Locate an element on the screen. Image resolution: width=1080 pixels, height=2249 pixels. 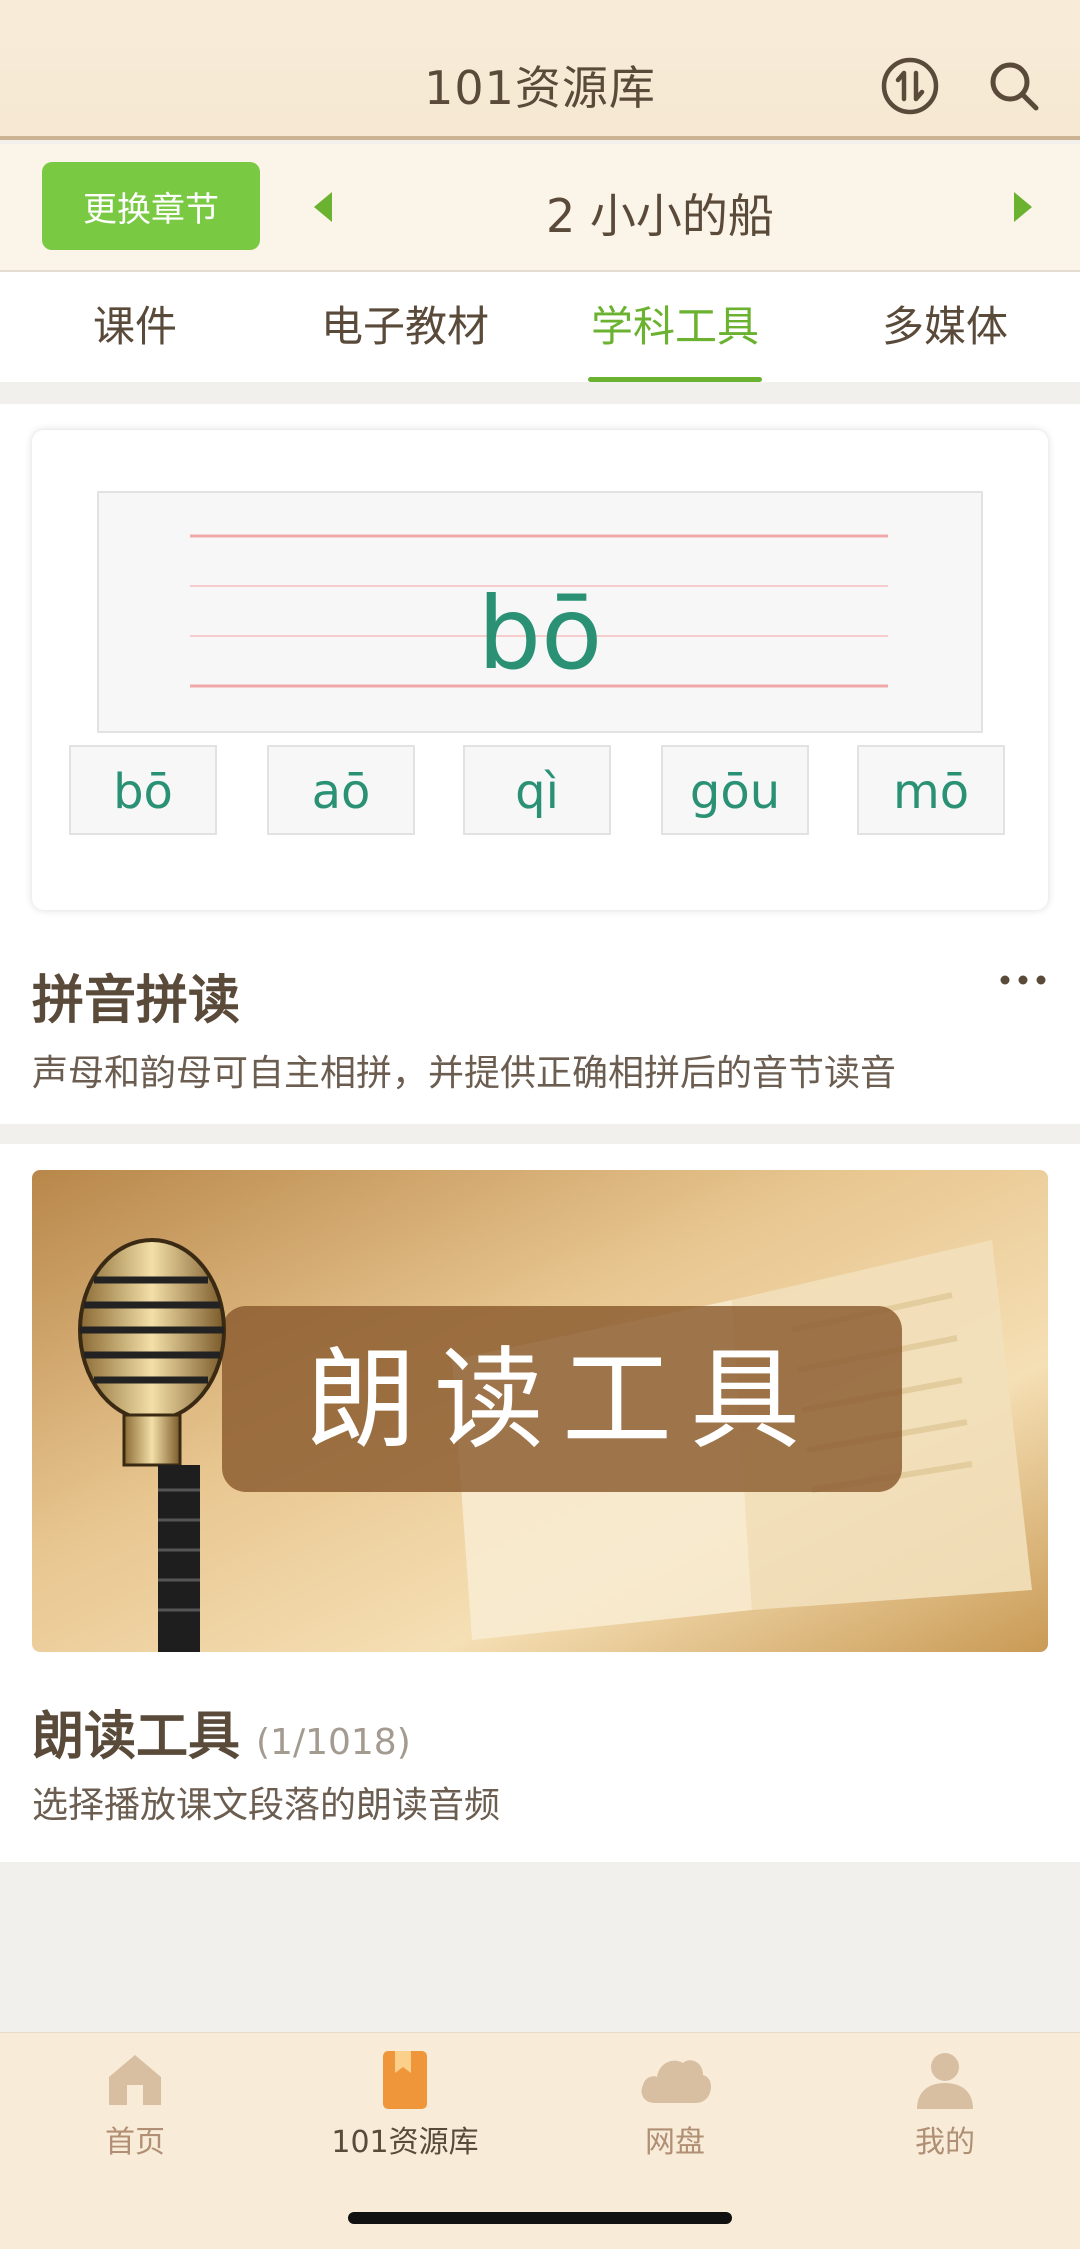
chapter-title: 2 小小的船 is located at coordinates (660, 216).